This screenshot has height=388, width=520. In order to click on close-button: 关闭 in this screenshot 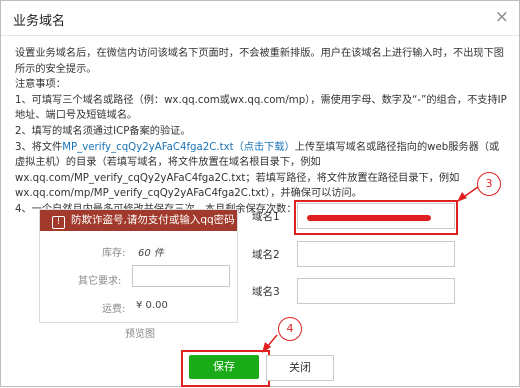, I will do `click(300, 368)`.